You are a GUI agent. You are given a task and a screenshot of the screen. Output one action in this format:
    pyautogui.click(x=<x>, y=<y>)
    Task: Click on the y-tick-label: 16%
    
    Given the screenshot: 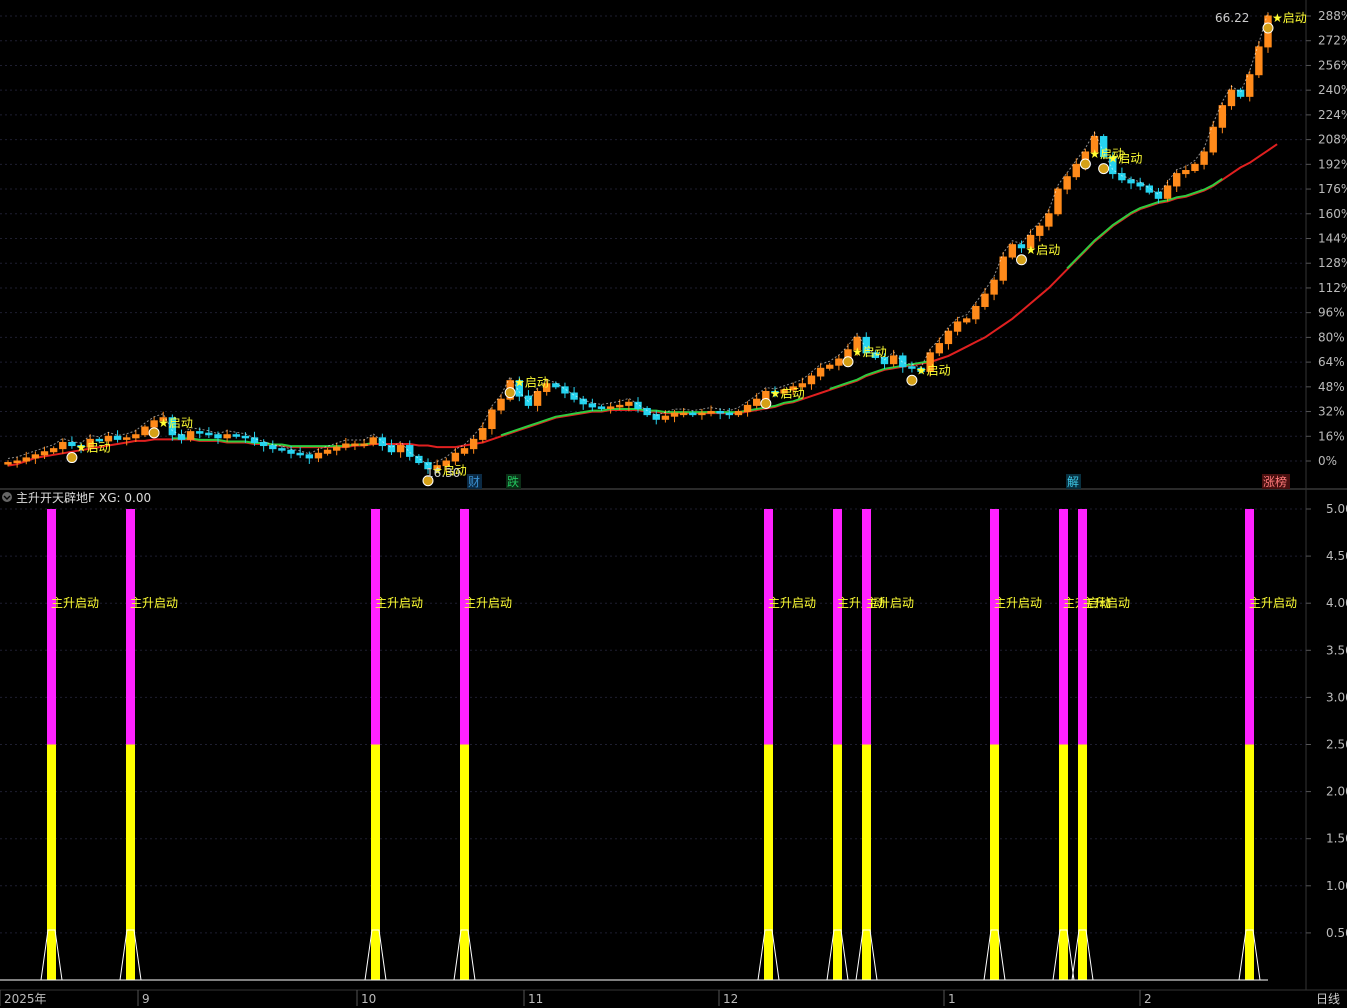 What is the action you would take?
    pyautogui.click(x=1331, y=436)
    